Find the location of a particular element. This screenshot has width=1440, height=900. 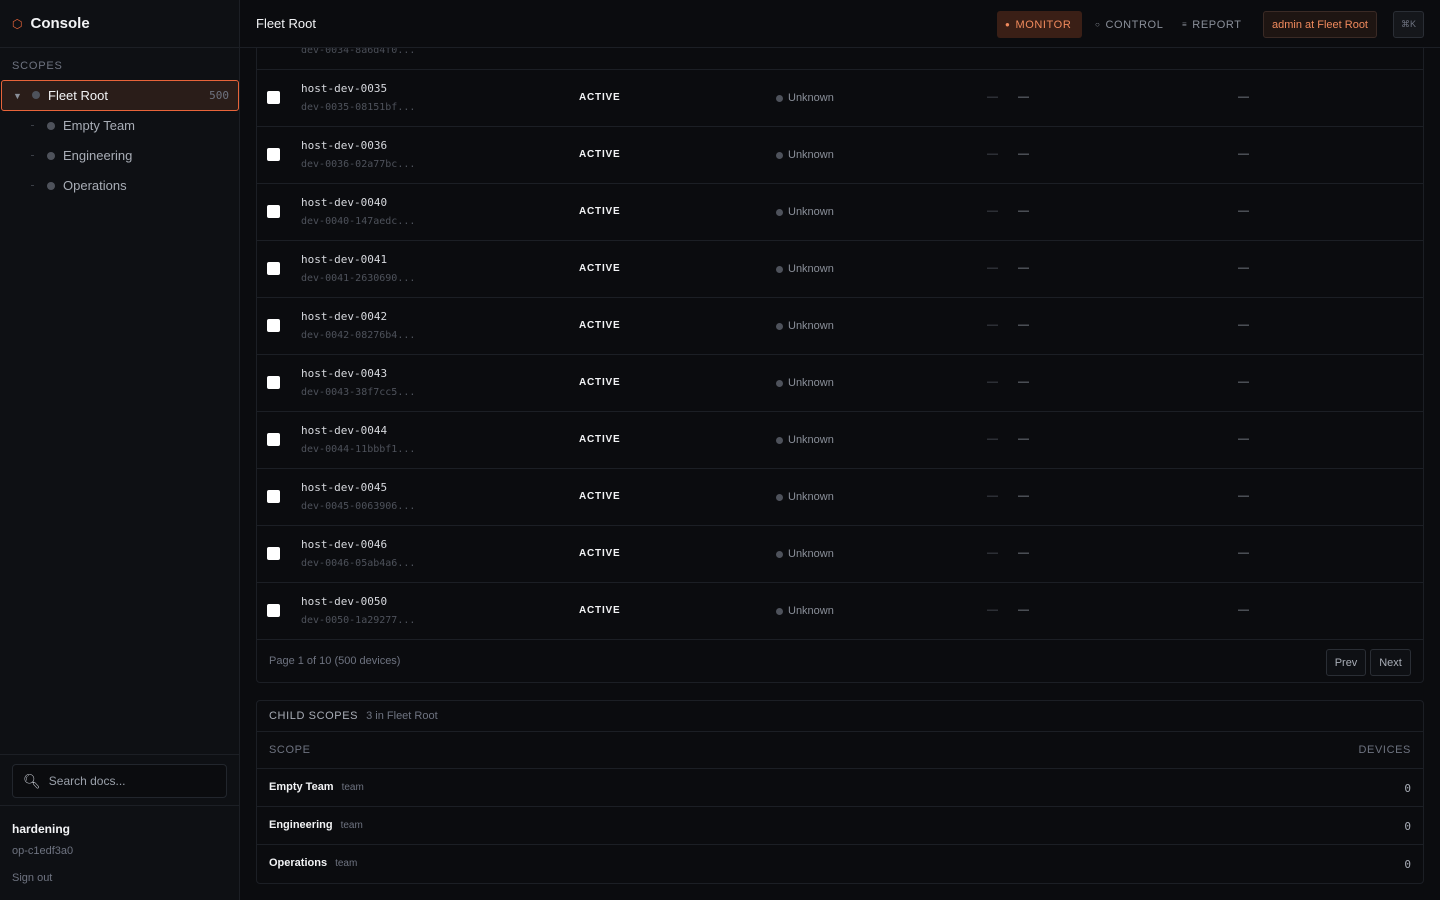

sign-out-link: Sign out is located at coordinates (42, 878).